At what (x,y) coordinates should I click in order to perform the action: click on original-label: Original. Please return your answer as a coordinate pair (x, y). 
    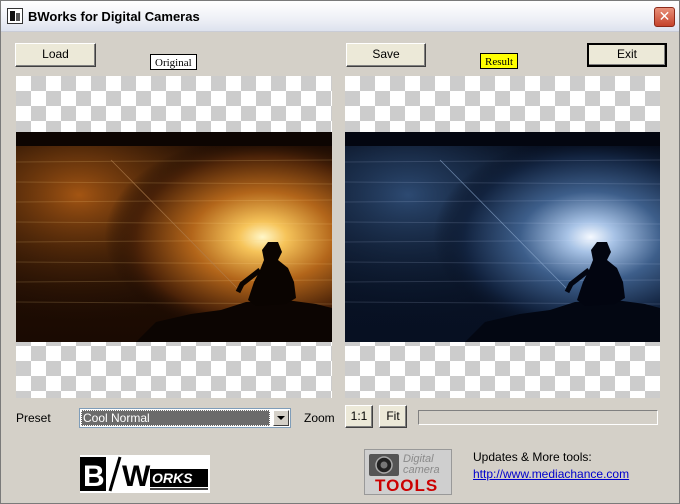
    Looking at the image, I should click on (173, 62).